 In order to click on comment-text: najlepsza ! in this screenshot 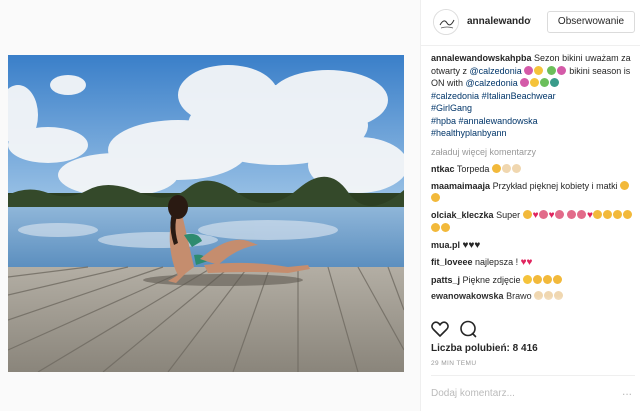, I will do `click(497, 262)`.